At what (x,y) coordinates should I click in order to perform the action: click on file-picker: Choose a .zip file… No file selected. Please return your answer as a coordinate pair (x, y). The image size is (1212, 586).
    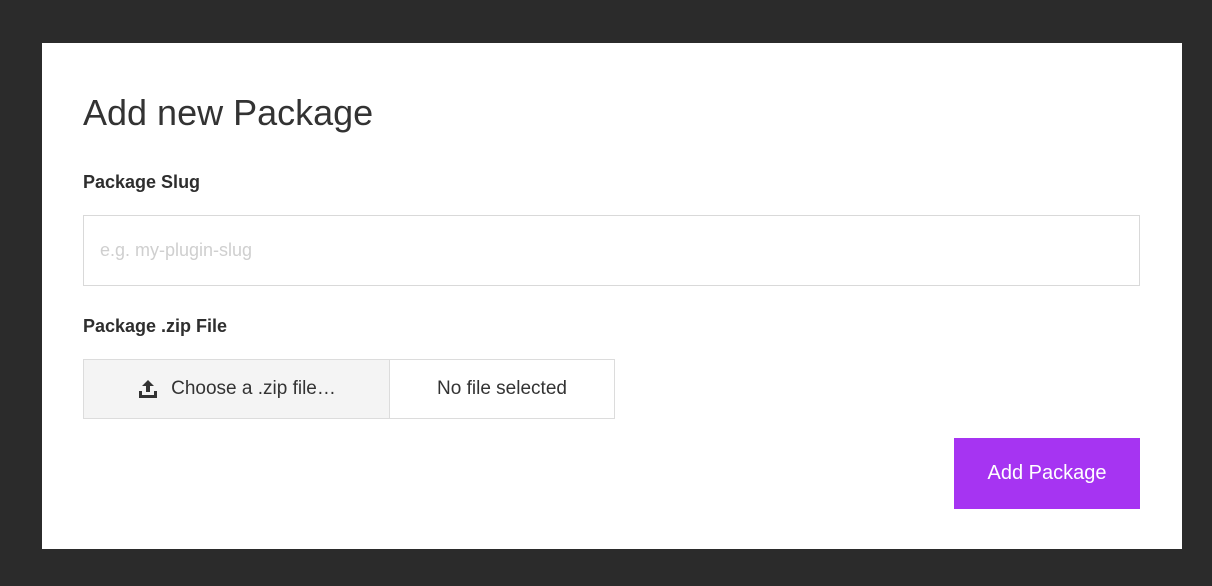
    Looking at the image, I should click on (349, 389).